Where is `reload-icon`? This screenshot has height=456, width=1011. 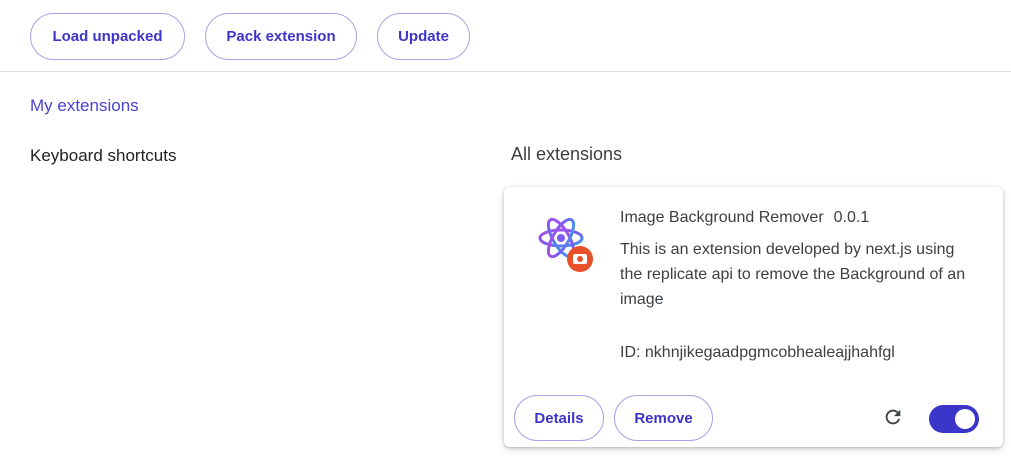 reload-icon is located at coordinates (893, 417).